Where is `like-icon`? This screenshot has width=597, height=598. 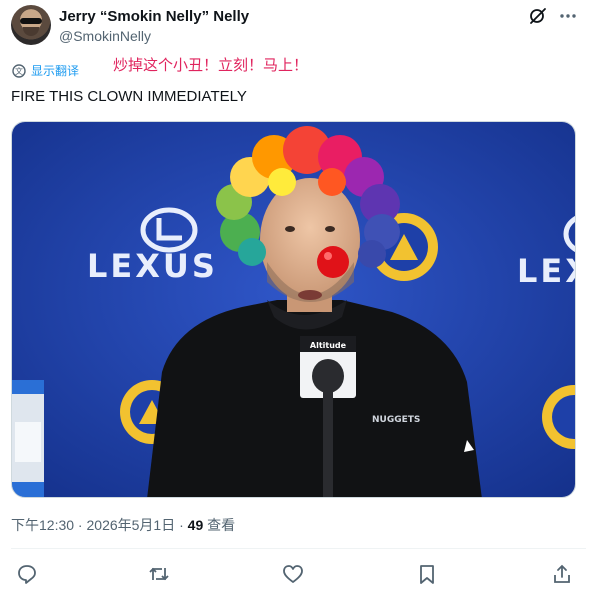
like-icon is located at coordinates (293, 574).